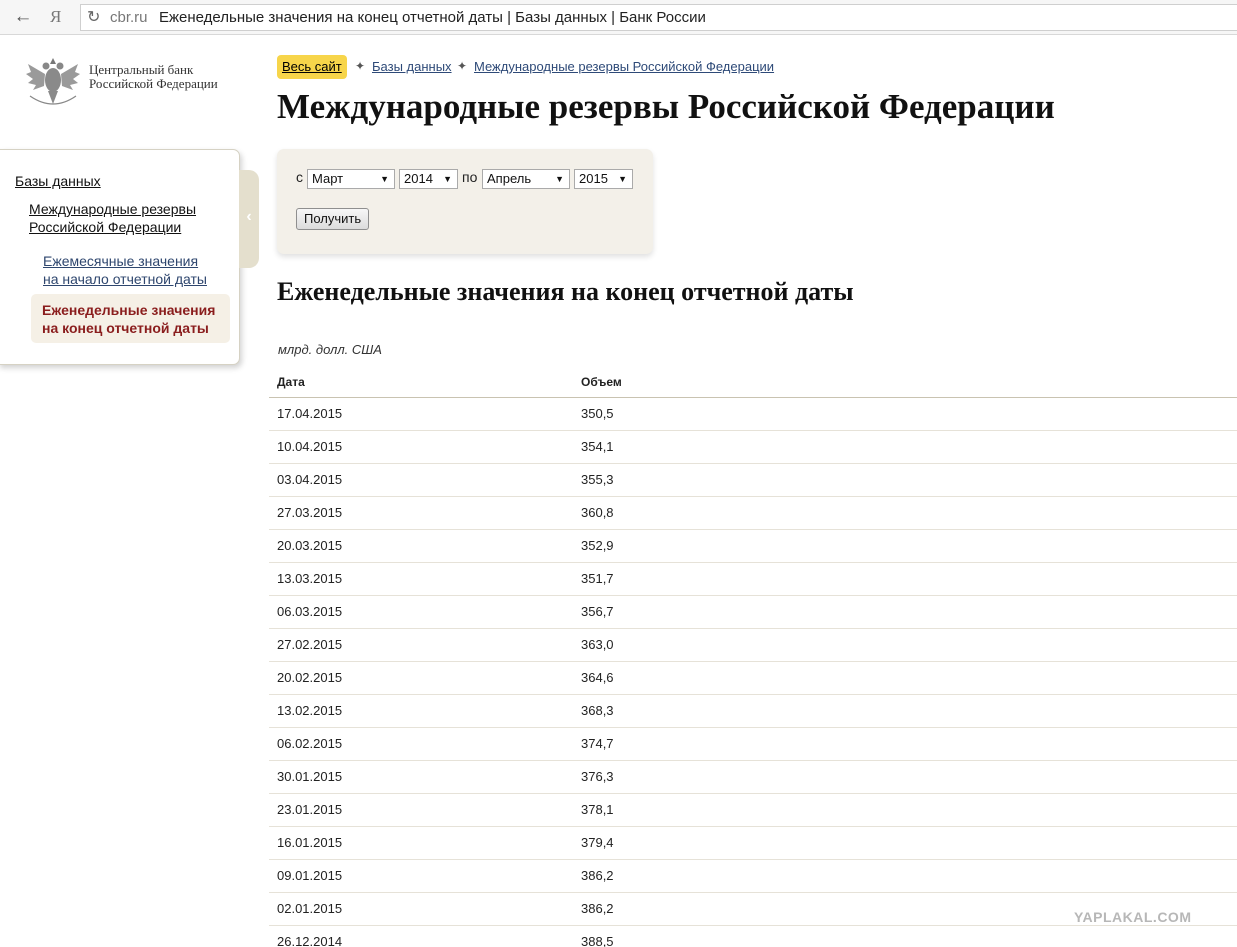  What do you see at coordinates (753, 579) in the screenshot?
I see `table-row: 13.03.2015 351,7` at bounding box center [753, 579].